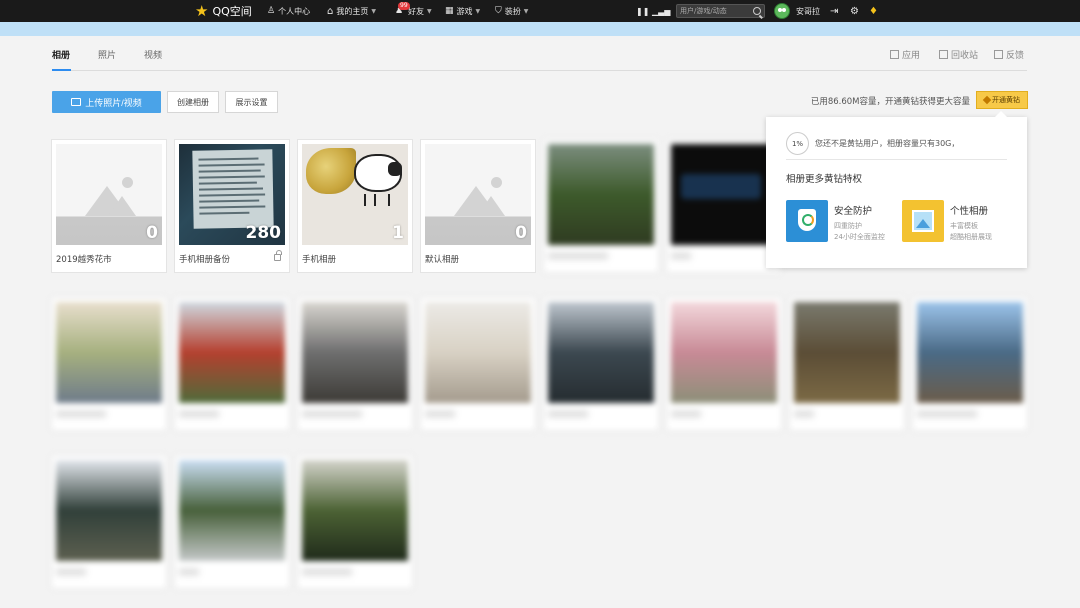 The height and width of the screenshot is (608, 1080). What do you see at coordinates (854, 11) in the screenshot?
I see `gear-icon: ⚙` at bounding box center [854, 11].